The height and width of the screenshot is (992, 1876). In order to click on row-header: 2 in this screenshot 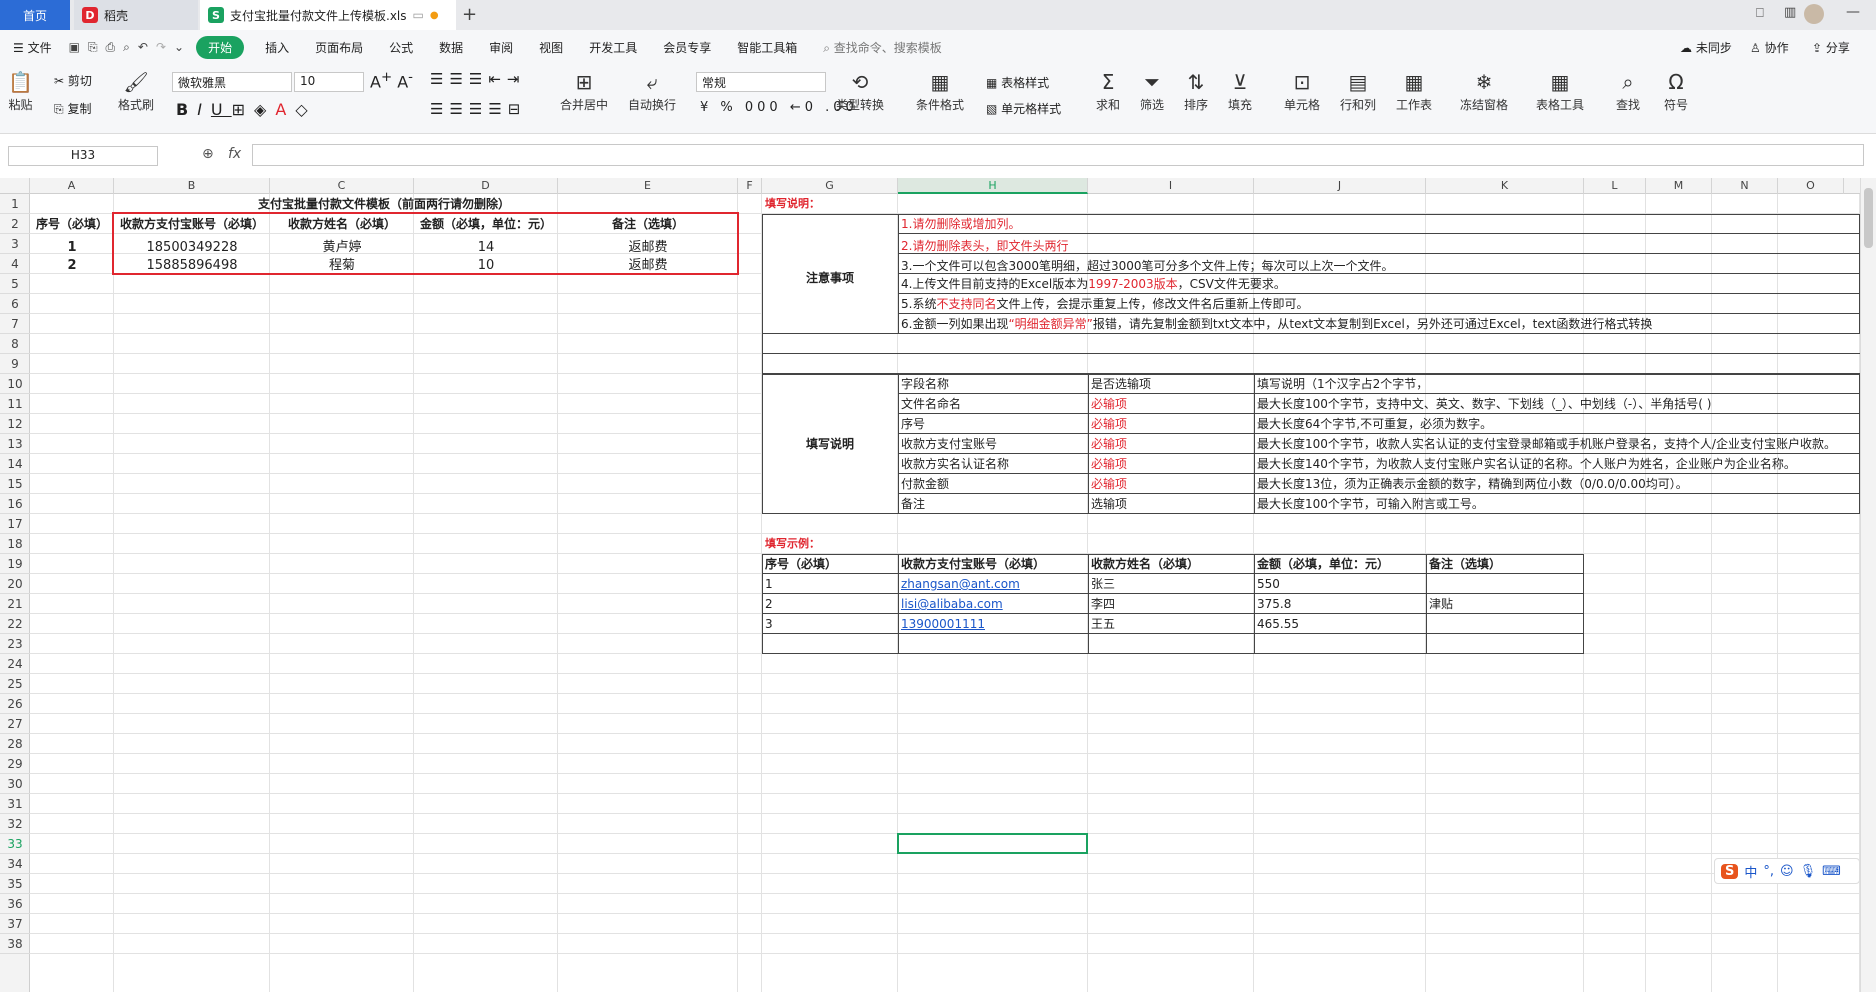, I will do `click(15, 224)`.